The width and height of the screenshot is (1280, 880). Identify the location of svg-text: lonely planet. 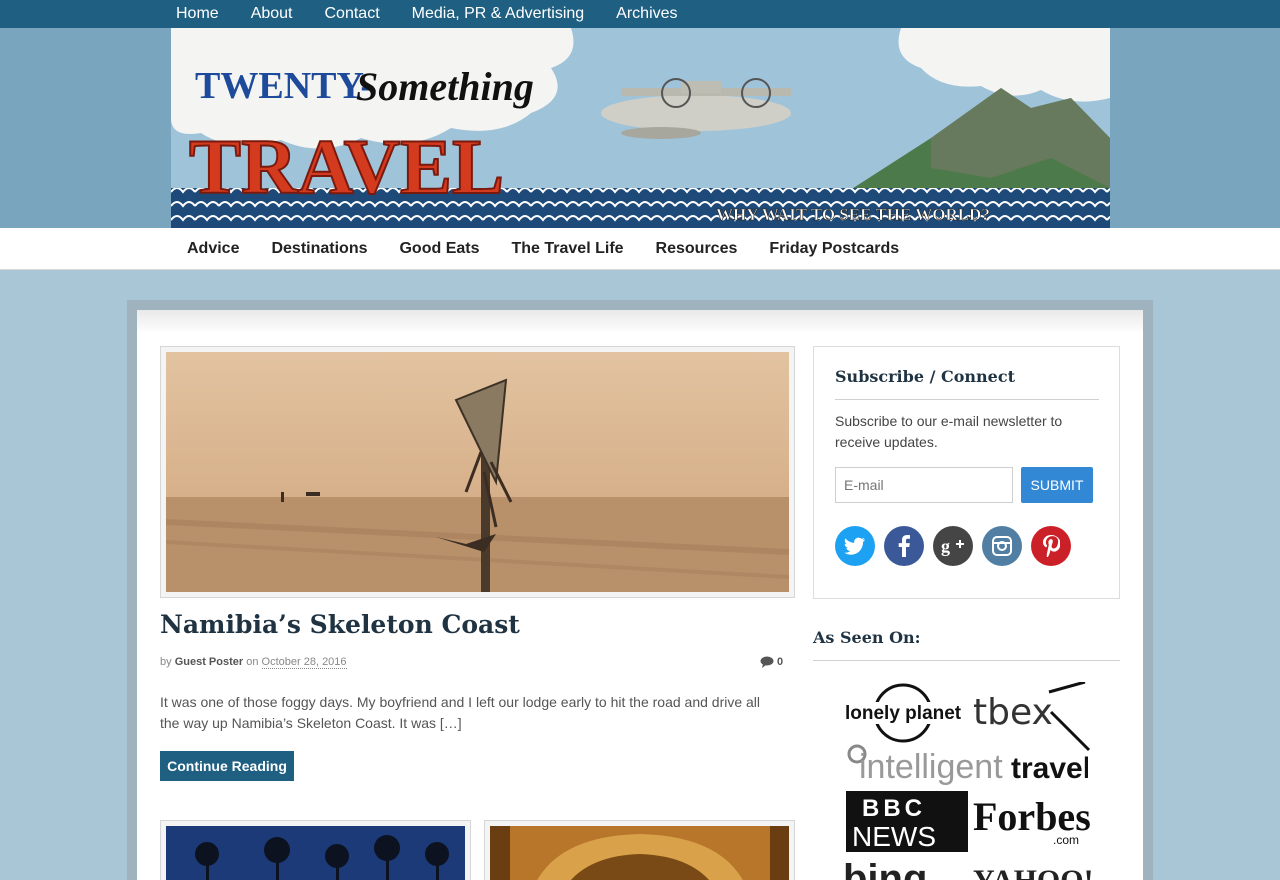
(903, 713).